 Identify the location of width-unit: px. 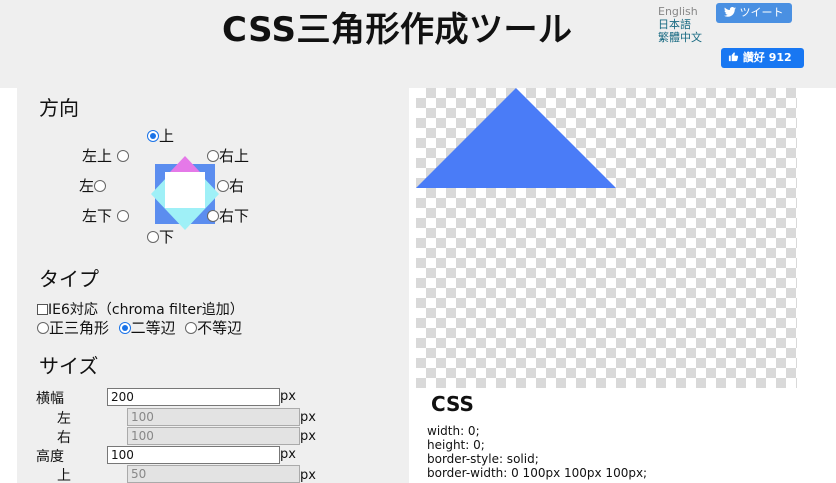
(288, 396).